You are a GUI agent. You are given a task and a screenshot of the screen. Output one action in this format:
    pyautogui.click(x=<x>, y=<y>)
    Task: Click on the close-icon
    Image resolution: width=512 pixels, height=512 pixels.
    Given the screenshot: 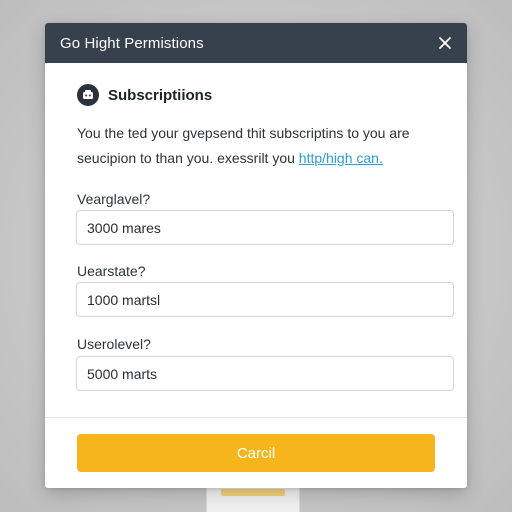 What is the action you would take?
    pyautogui.click(x=445, y=43)
    